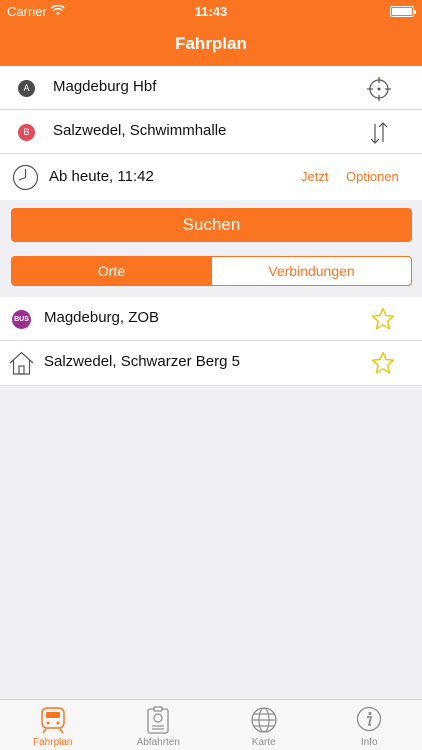 This screenshot has width=422, height=750. I want to click on tab-abfahrten: Abfahrten, so click(159, 725).